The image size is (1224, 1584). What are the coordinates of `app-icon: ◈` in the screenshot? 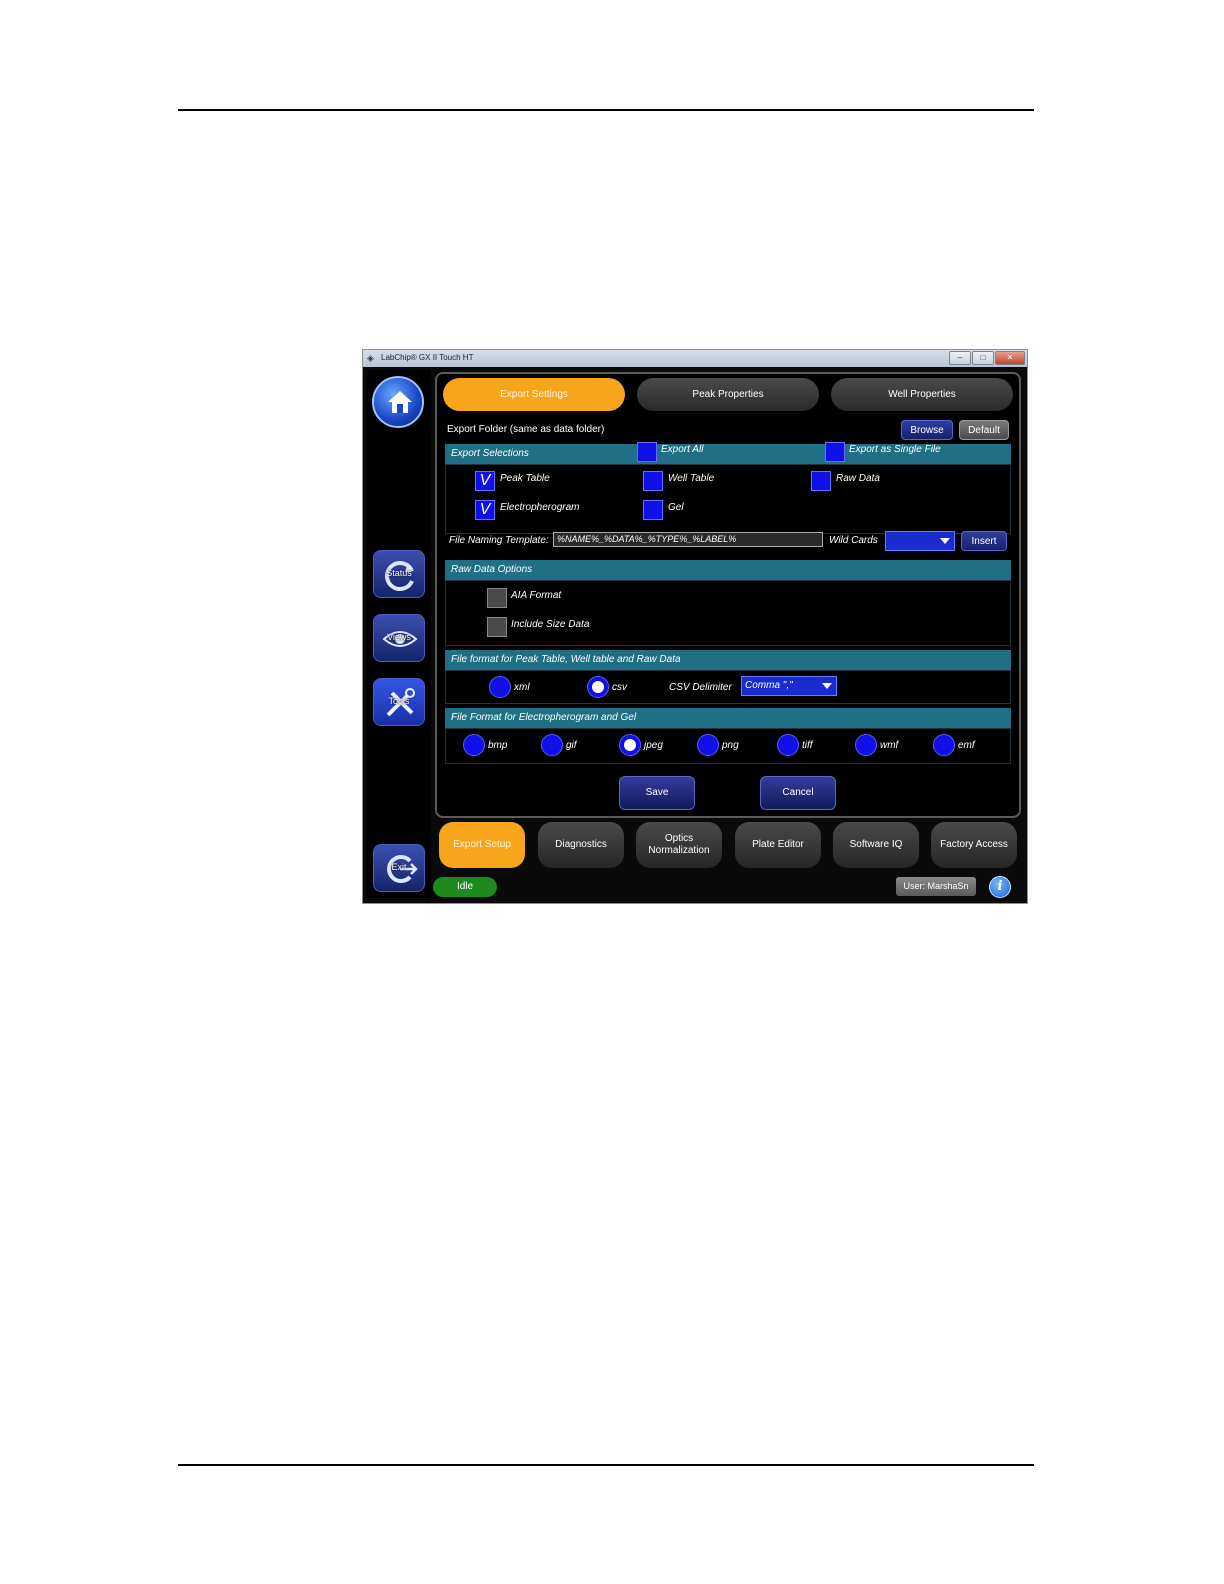 It's located at (370, 358).